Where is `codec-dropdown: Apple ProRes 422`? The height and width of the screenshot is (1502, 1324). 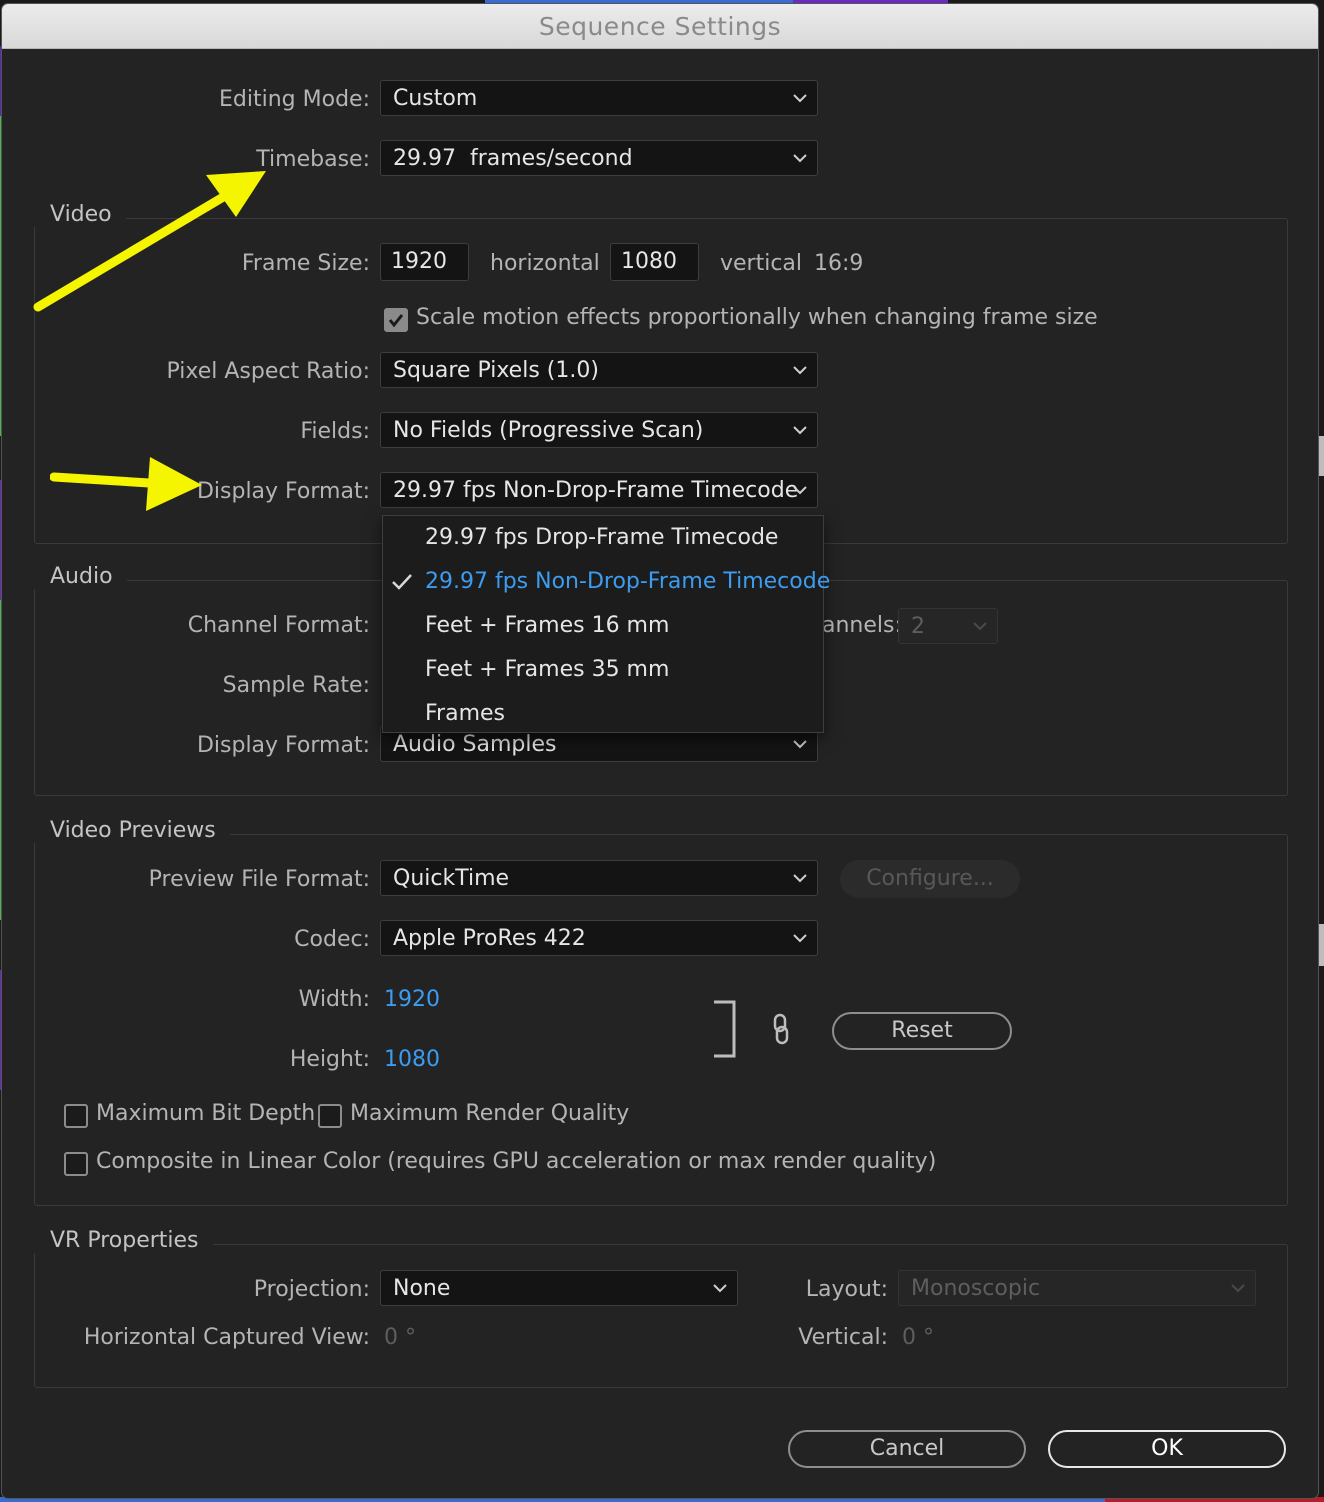
codec-dropdown: Apple ProRes 422 is located at coordinates (599, 938).